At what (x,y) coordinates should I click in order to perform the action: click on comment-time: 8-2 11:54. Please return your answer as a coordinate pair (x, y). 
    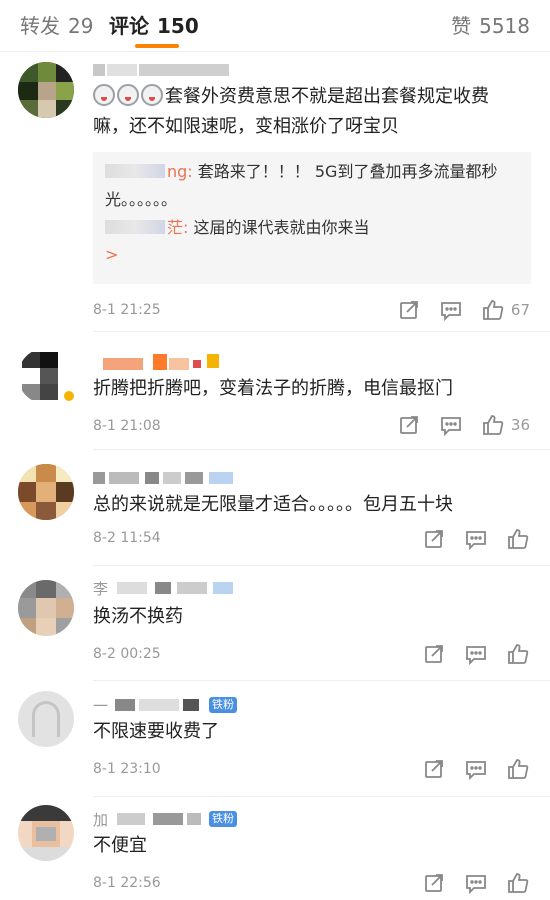
    Looking at the image, I should click on (127, 538).